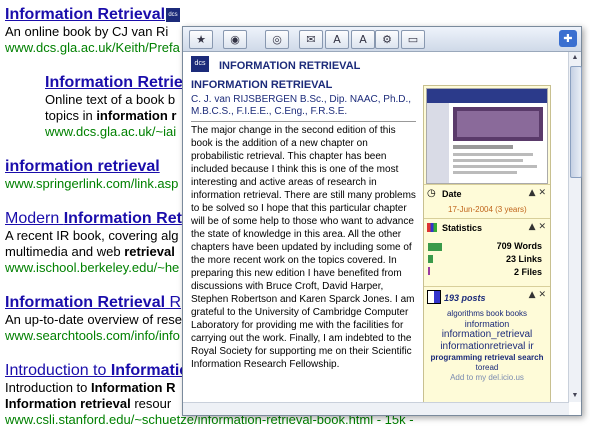 Image resolution: width=590 pixels, height=434 pixels. I want to click on delicious-icon, so click(434, 297).